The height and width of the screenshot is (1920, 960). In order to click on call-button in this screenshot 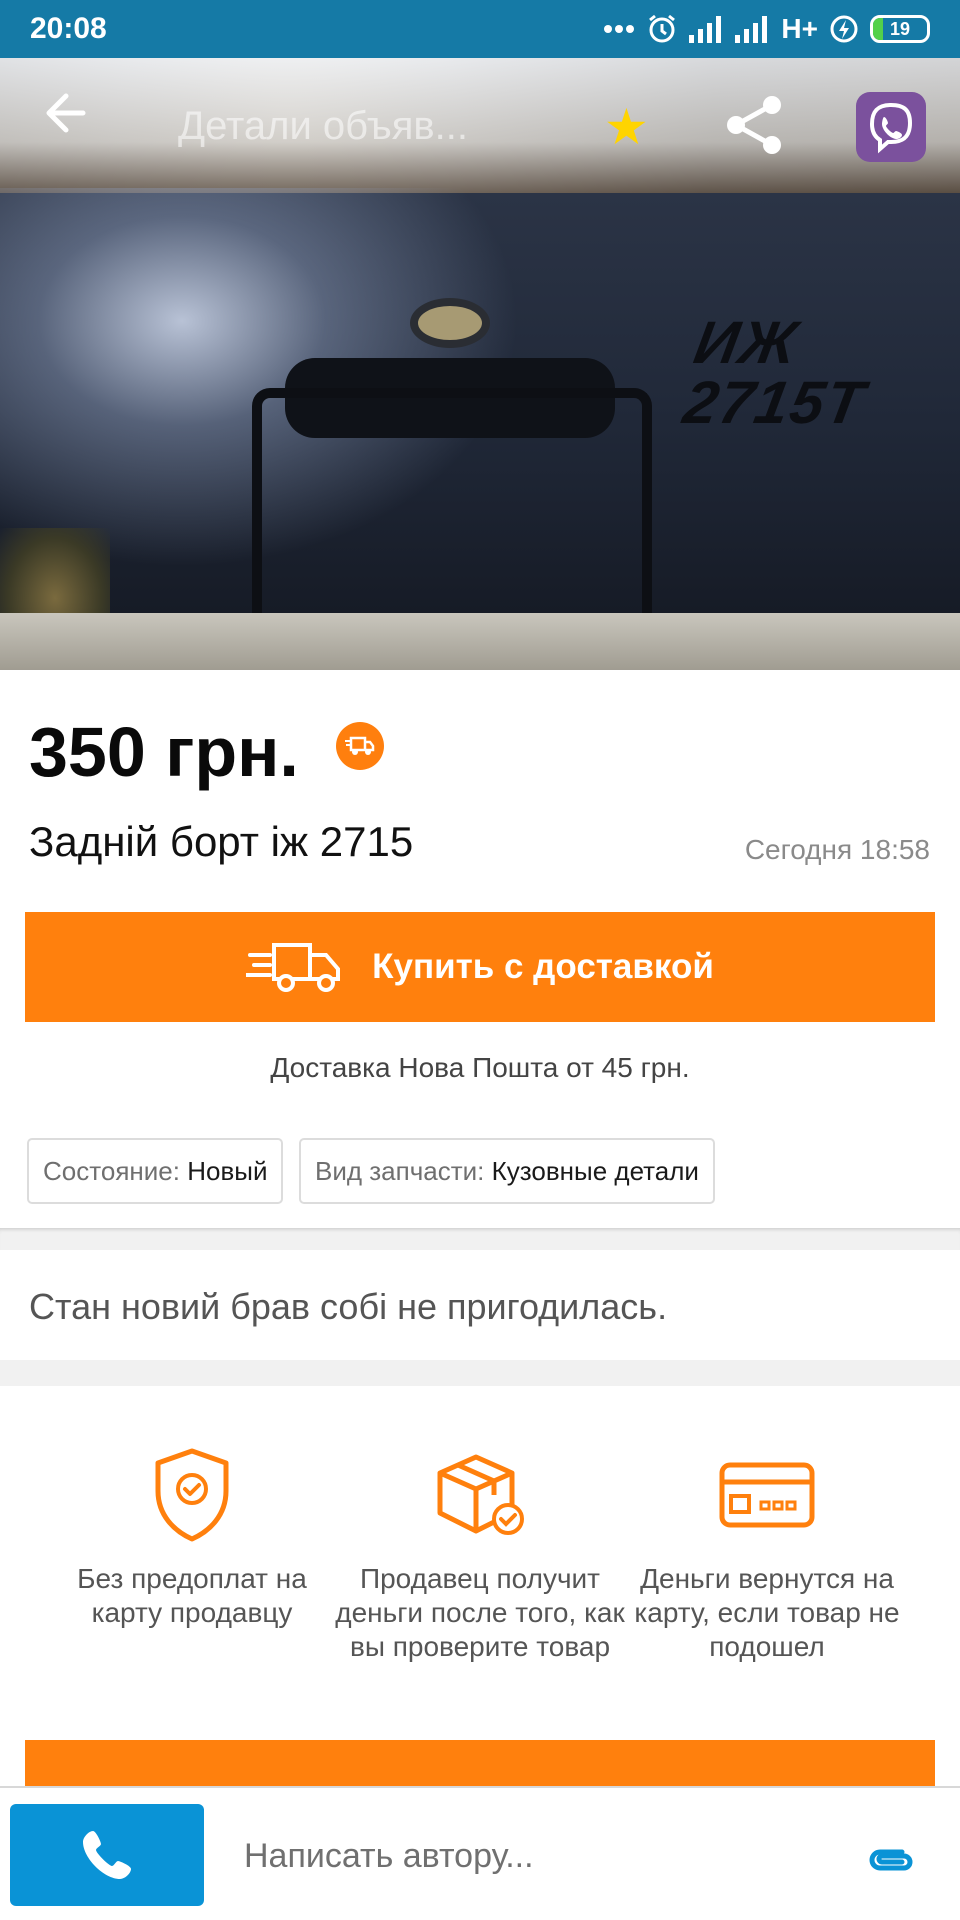, I will do `click(107, 1855)`.